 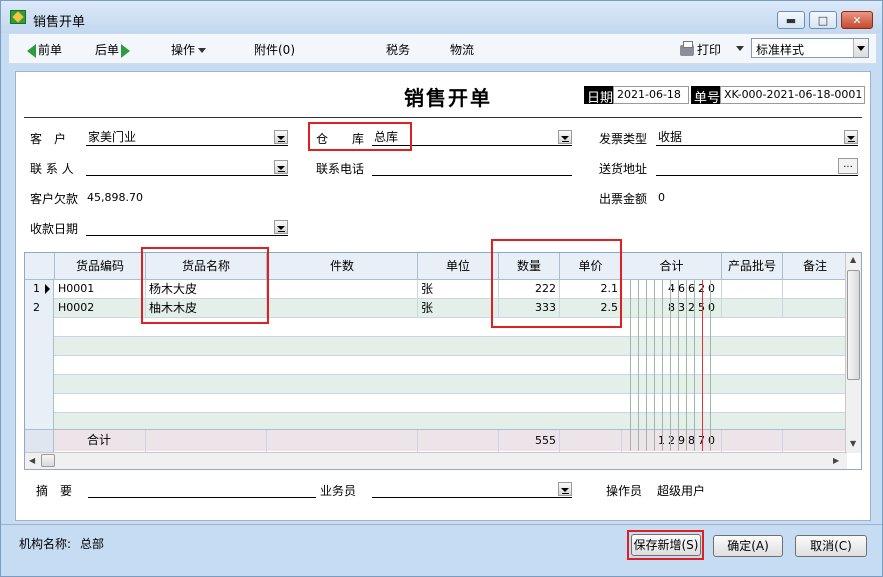 What do you see at coordinates (40, 266) in the screenshot?
I see `row-number-header` at bounding box center [40, 266].